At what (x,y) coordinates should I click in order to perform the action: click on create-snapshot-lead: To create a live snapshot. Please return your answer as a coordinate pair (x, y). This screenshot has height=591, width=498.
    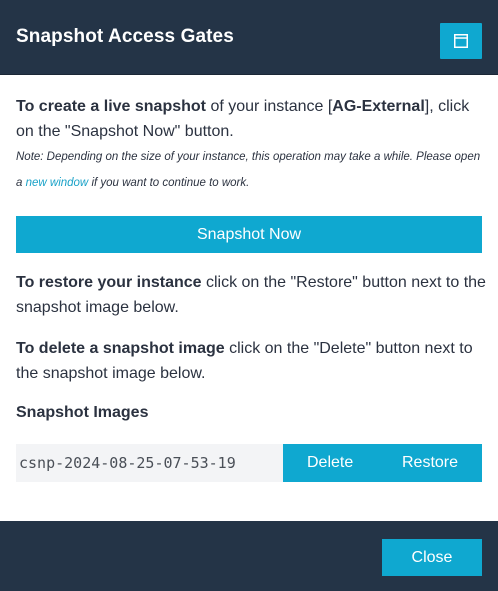
    Looking at the image, I should click on (111, 106).